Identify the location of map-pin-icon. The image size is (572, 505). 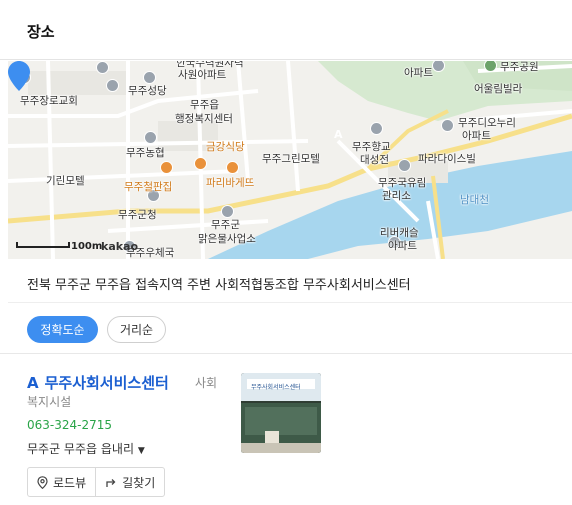
(42, 482).